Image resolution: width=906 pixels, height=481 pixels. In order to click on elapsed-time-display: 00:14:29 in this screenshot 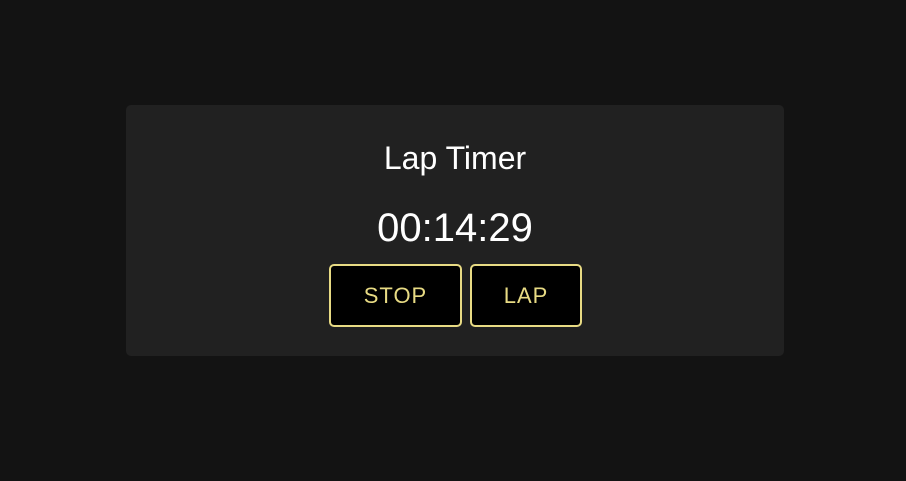, I will do `click(455, 228)`.